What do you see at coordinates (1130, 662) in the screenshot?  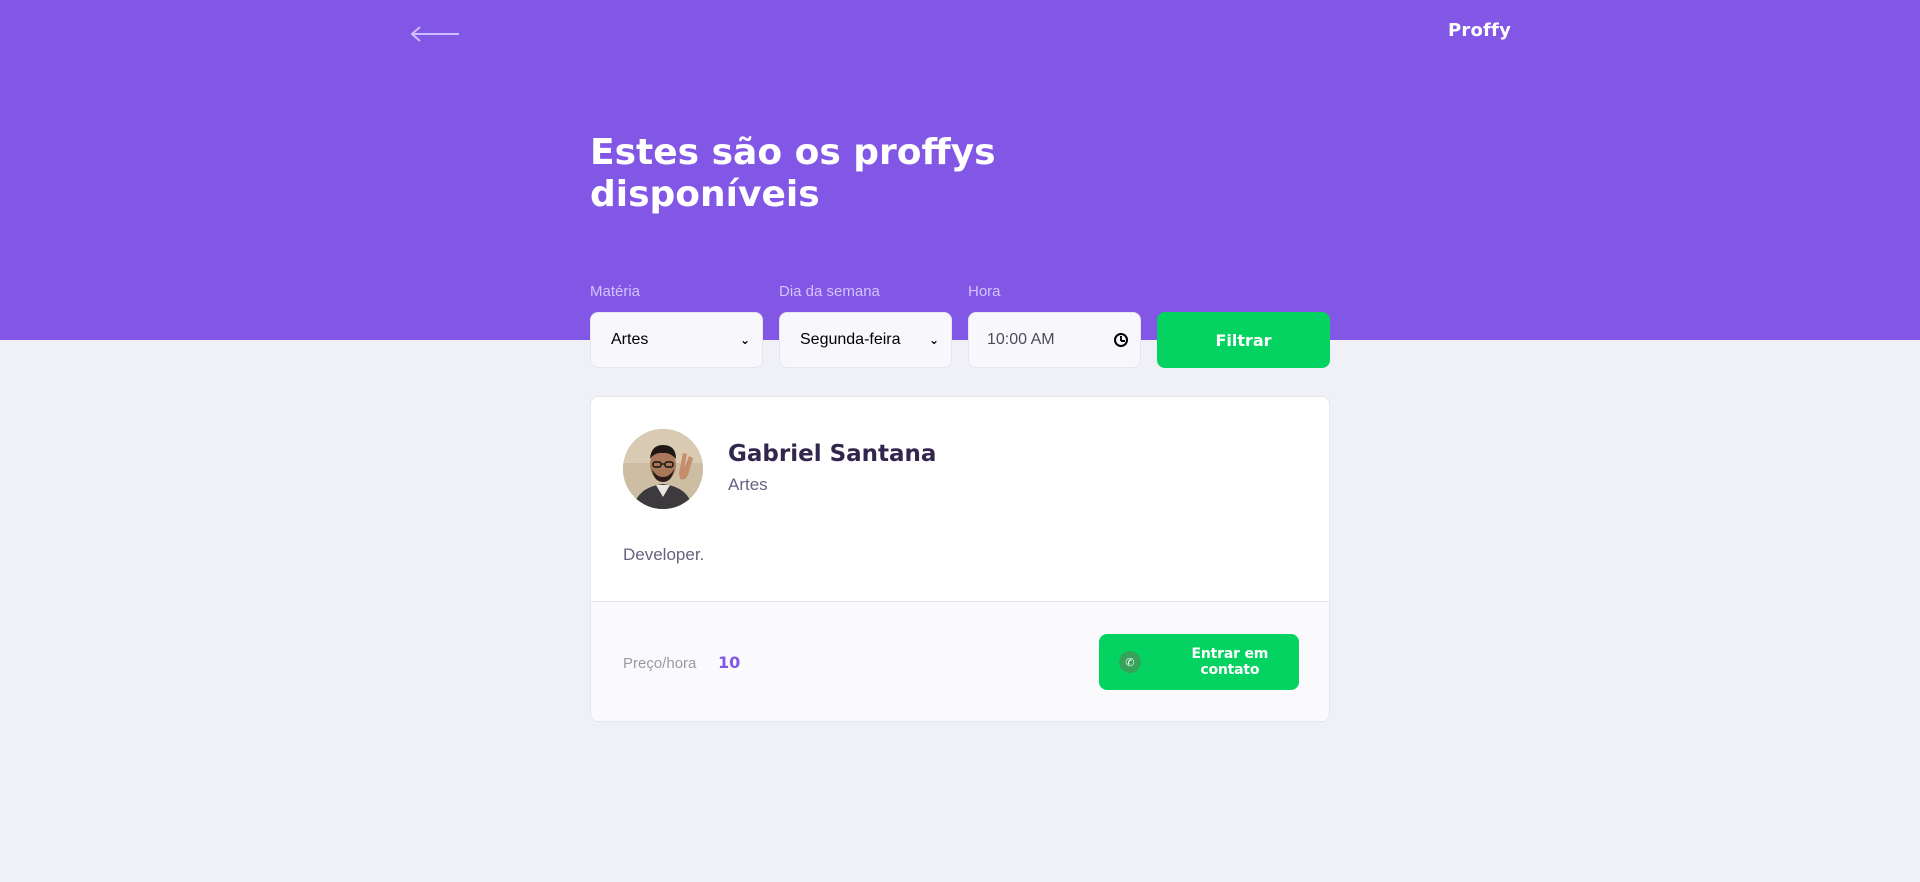 I see `whatsapp-icon: ✆` at bounding box center [1130, 662].